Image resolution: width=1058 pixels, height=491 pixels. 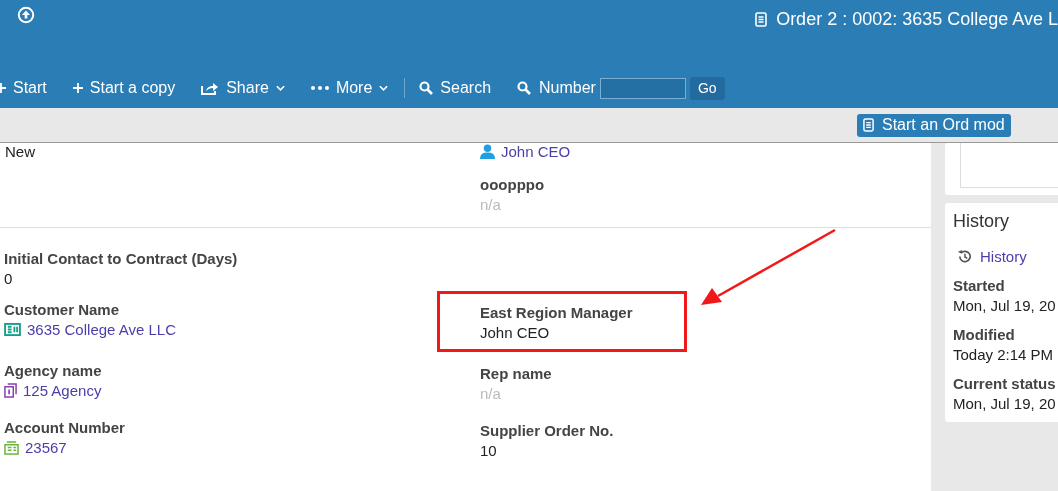 What do you see at coordinates (20, 151) in the screenshot?
I see `field-value: New` at bounding box center [20, 151].